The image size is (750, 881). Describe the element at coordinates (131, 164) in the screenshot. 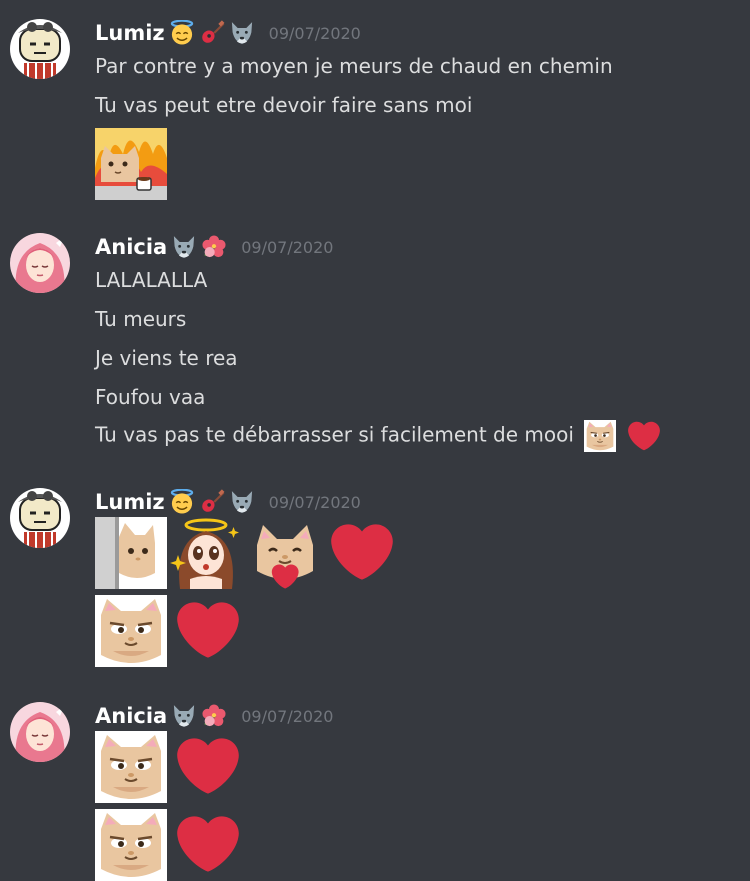

I see `cat-fire-coffee-emoji` at that location.